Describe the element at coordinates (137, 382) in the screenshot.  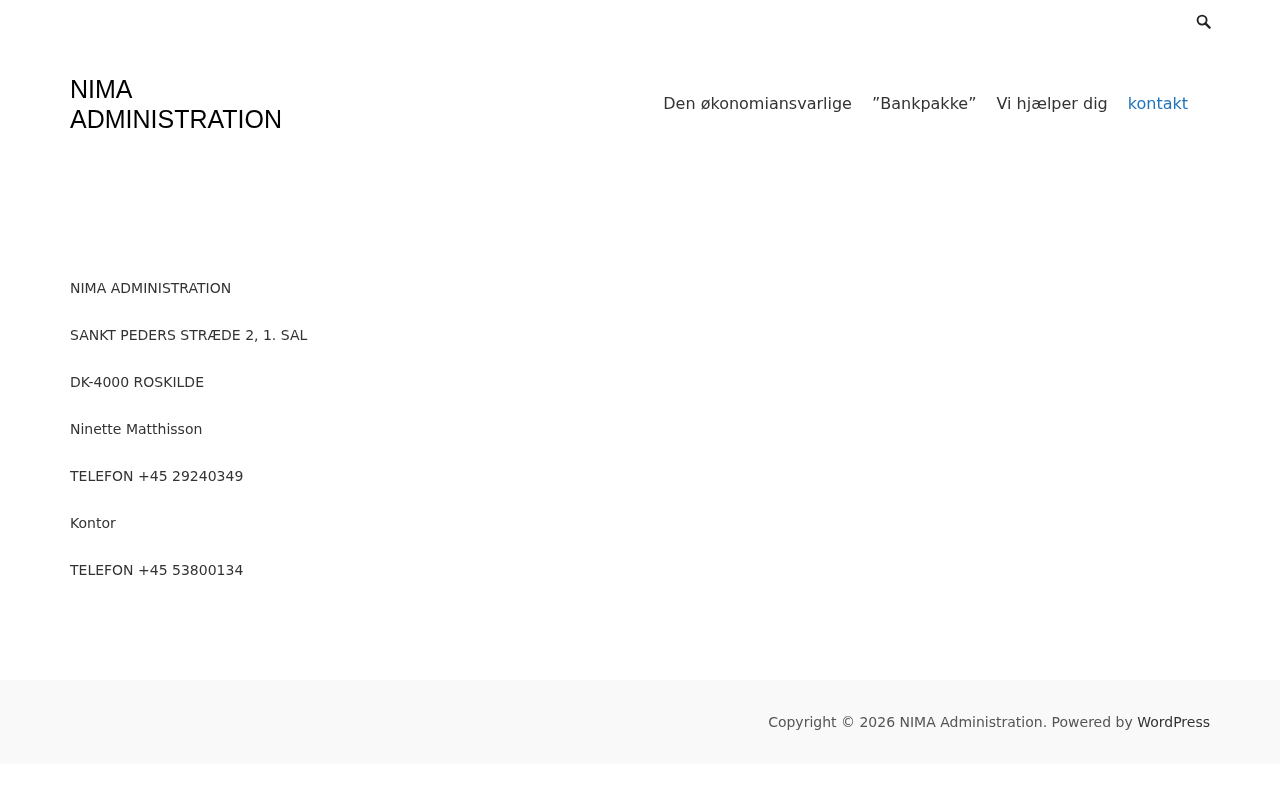
I see `contact-line: DK-4000 ROSKILDE` at that location.